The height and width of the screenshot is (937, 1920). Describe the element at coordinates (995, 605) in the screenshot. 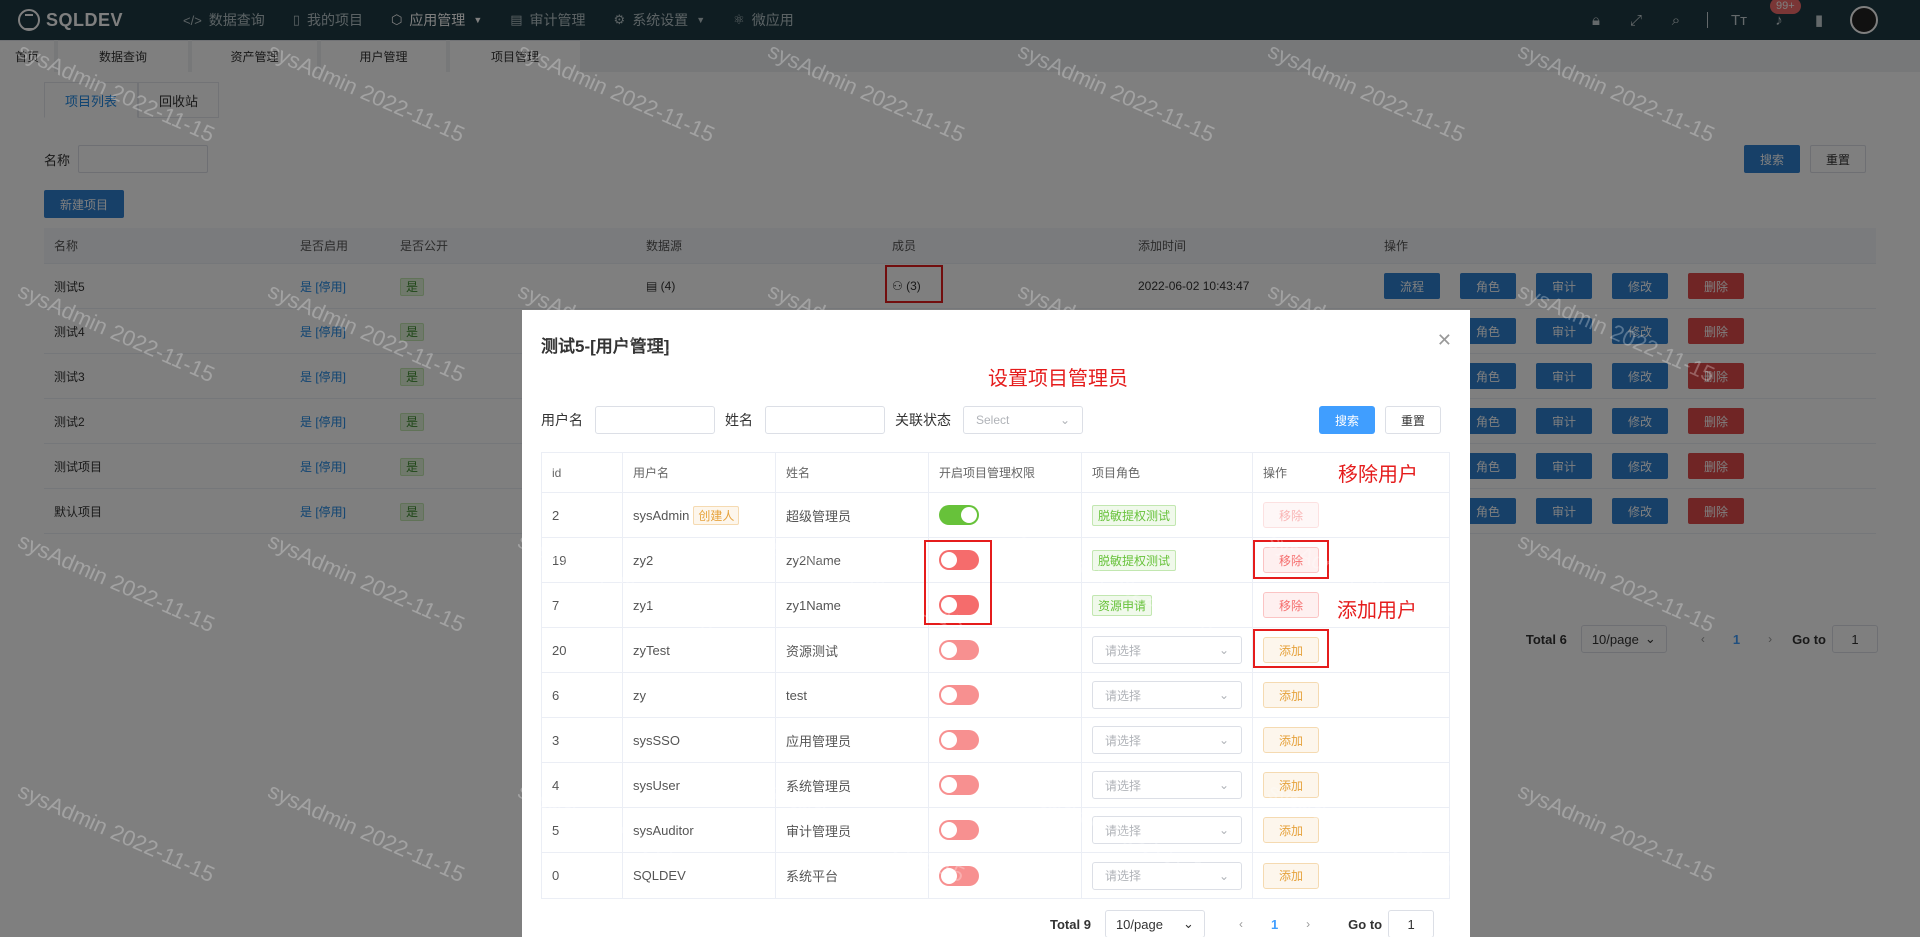

I see `table-row: 7 zy1 zy1Name 资源申请 移除` at that location.